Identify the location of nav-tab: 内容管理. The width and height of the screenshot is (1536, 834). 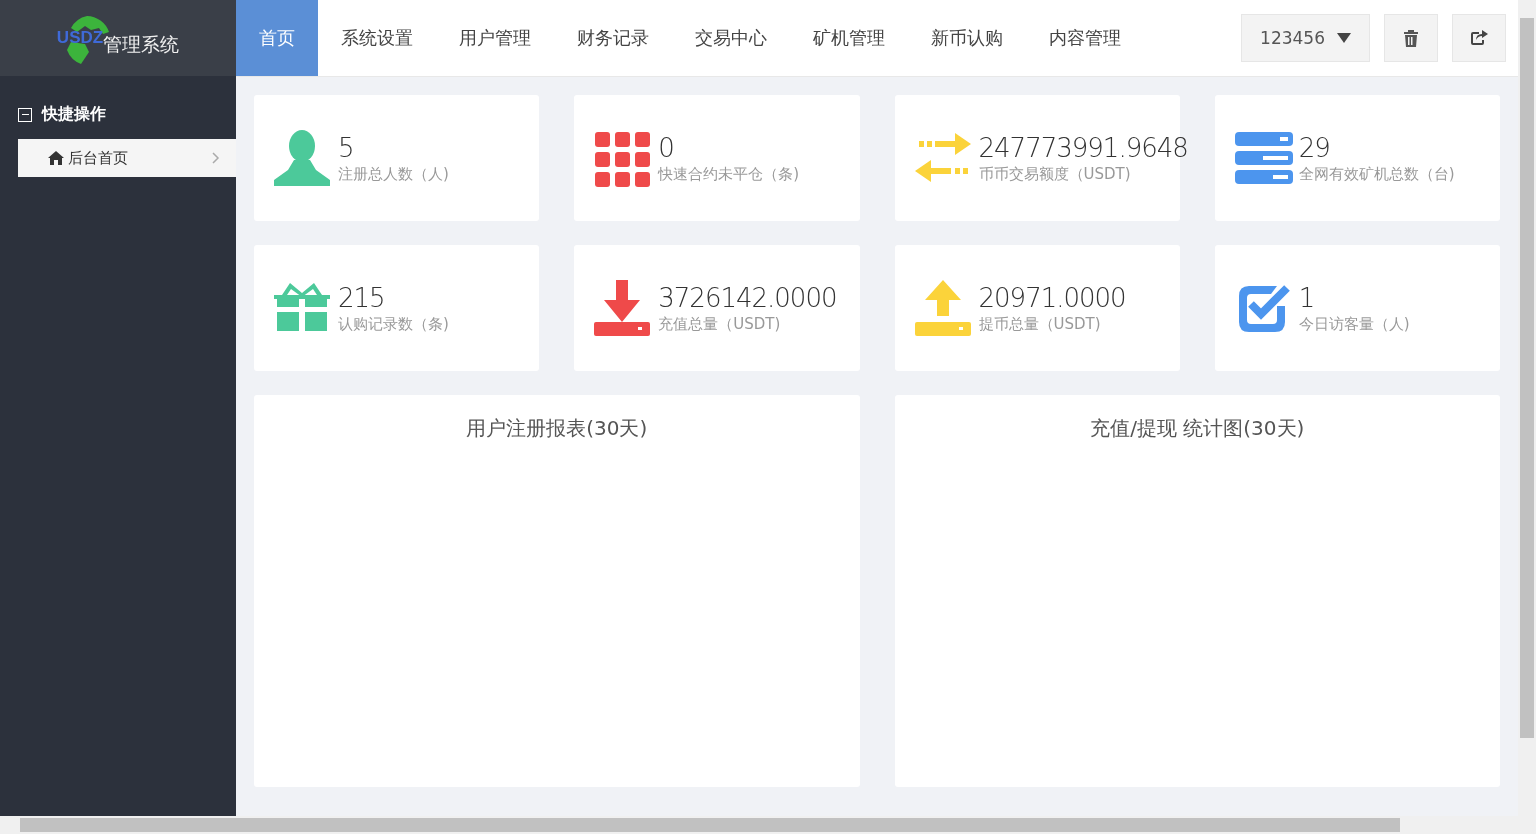
(1085, 38).